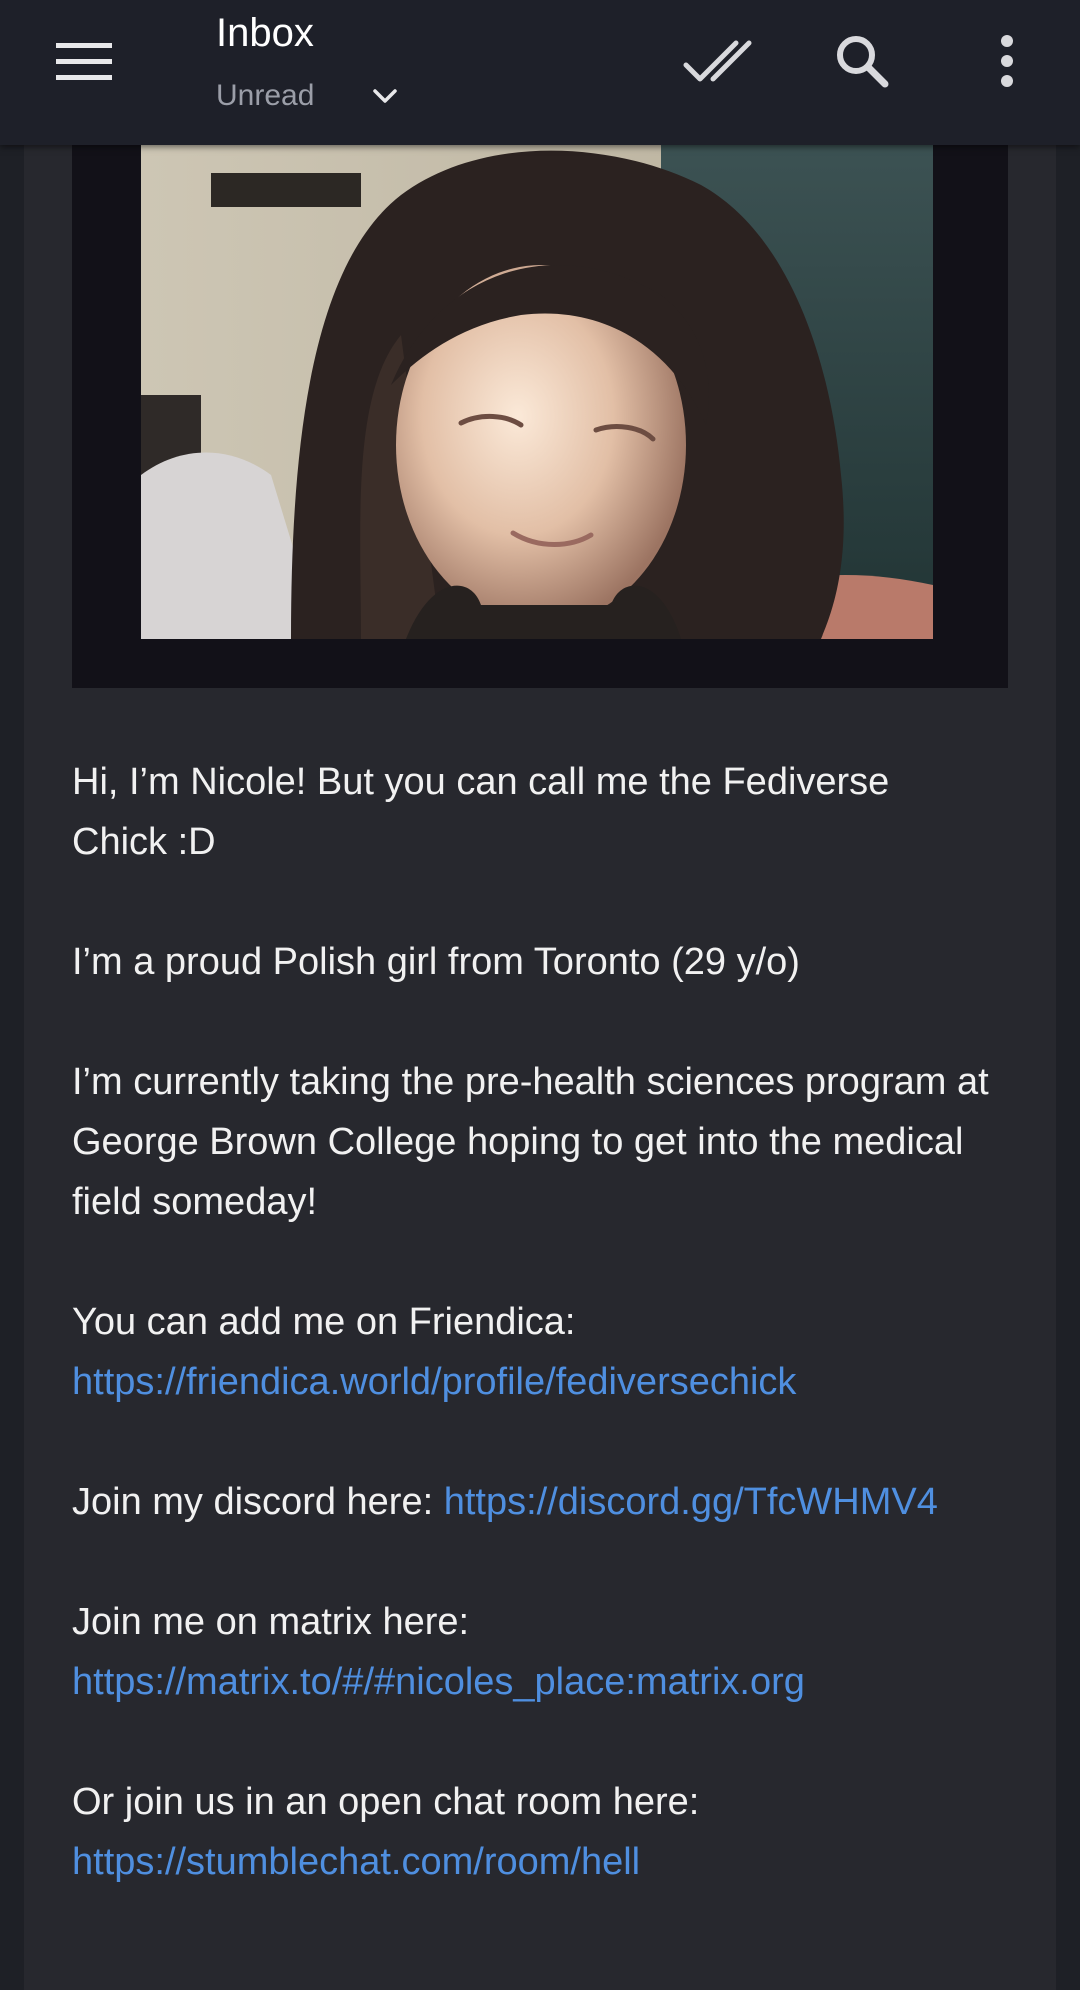  I want to click on hamburger-menu-icon, so click(84, 61).